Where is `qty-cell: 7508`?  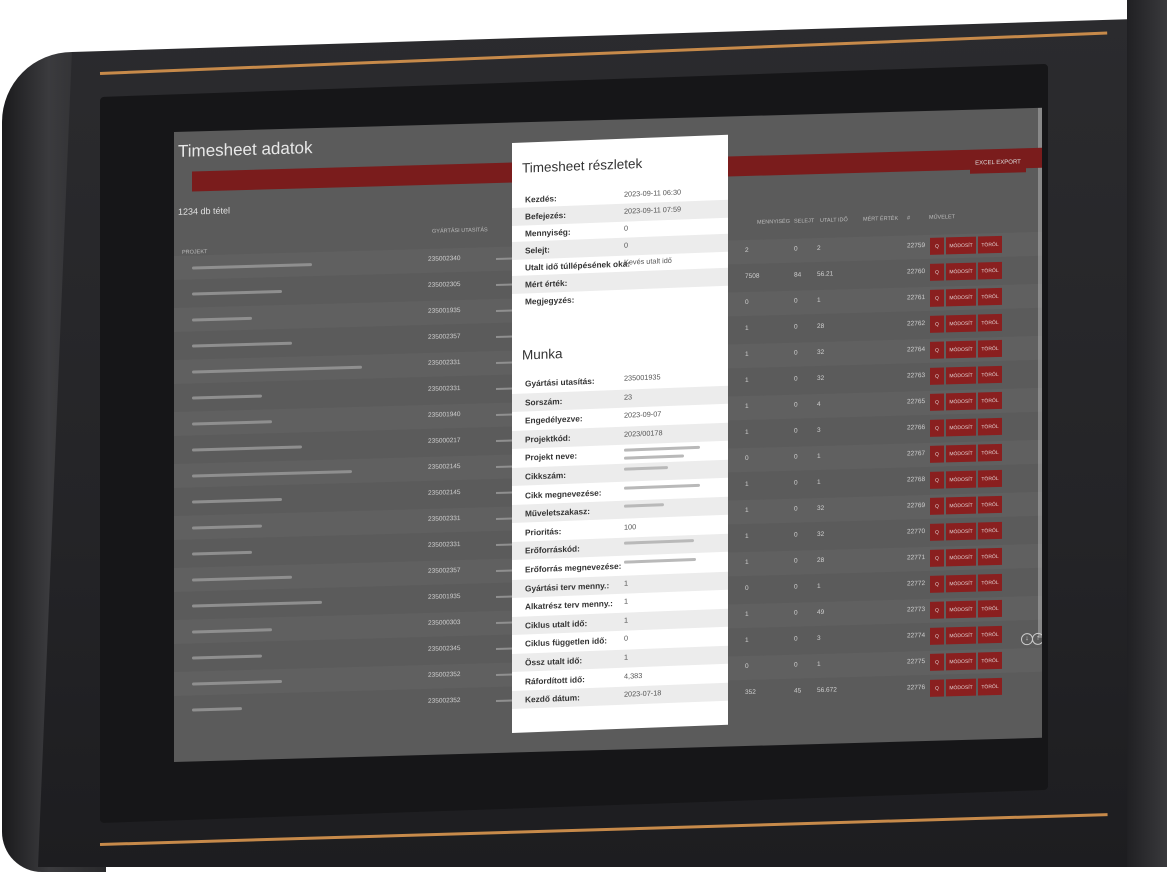 qty-cell: 7508 is located at coordinates (752, 276).